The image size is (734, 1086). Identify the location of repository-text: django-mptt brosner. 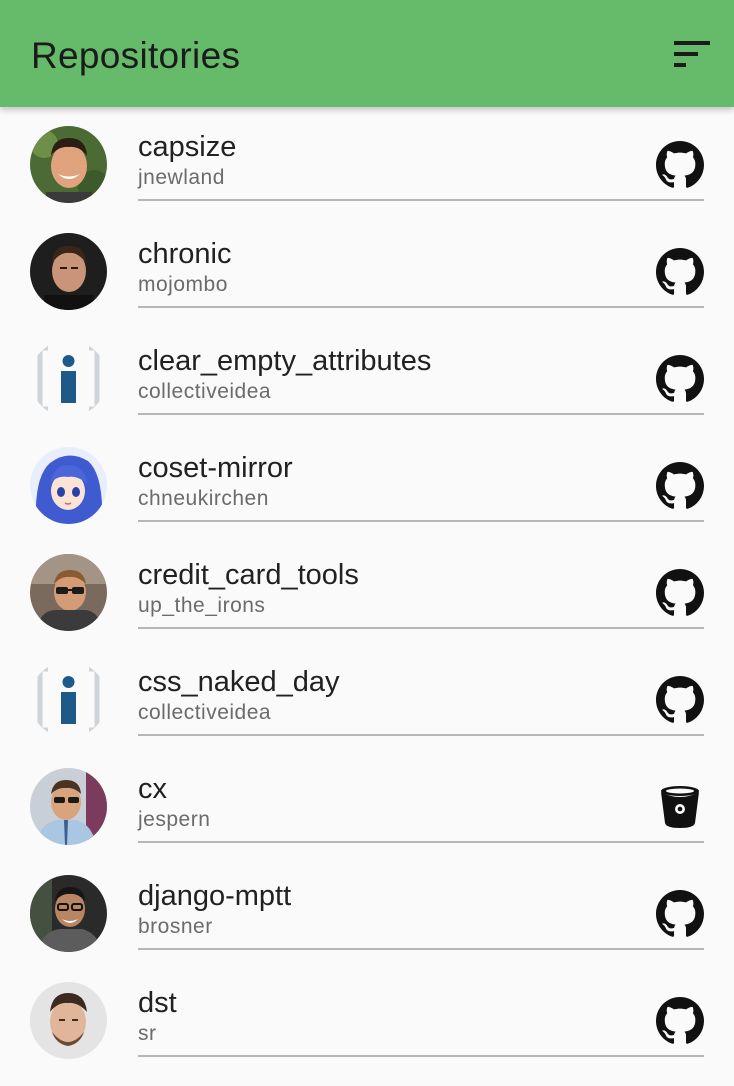
(381, 909).